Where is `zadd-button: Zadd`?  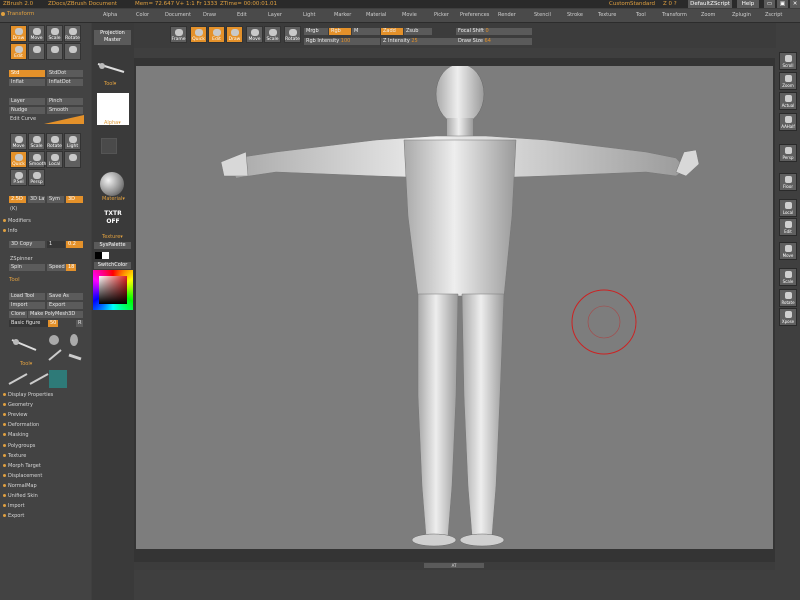 zadd-button: Zadd is located at coordinates (392, 31).